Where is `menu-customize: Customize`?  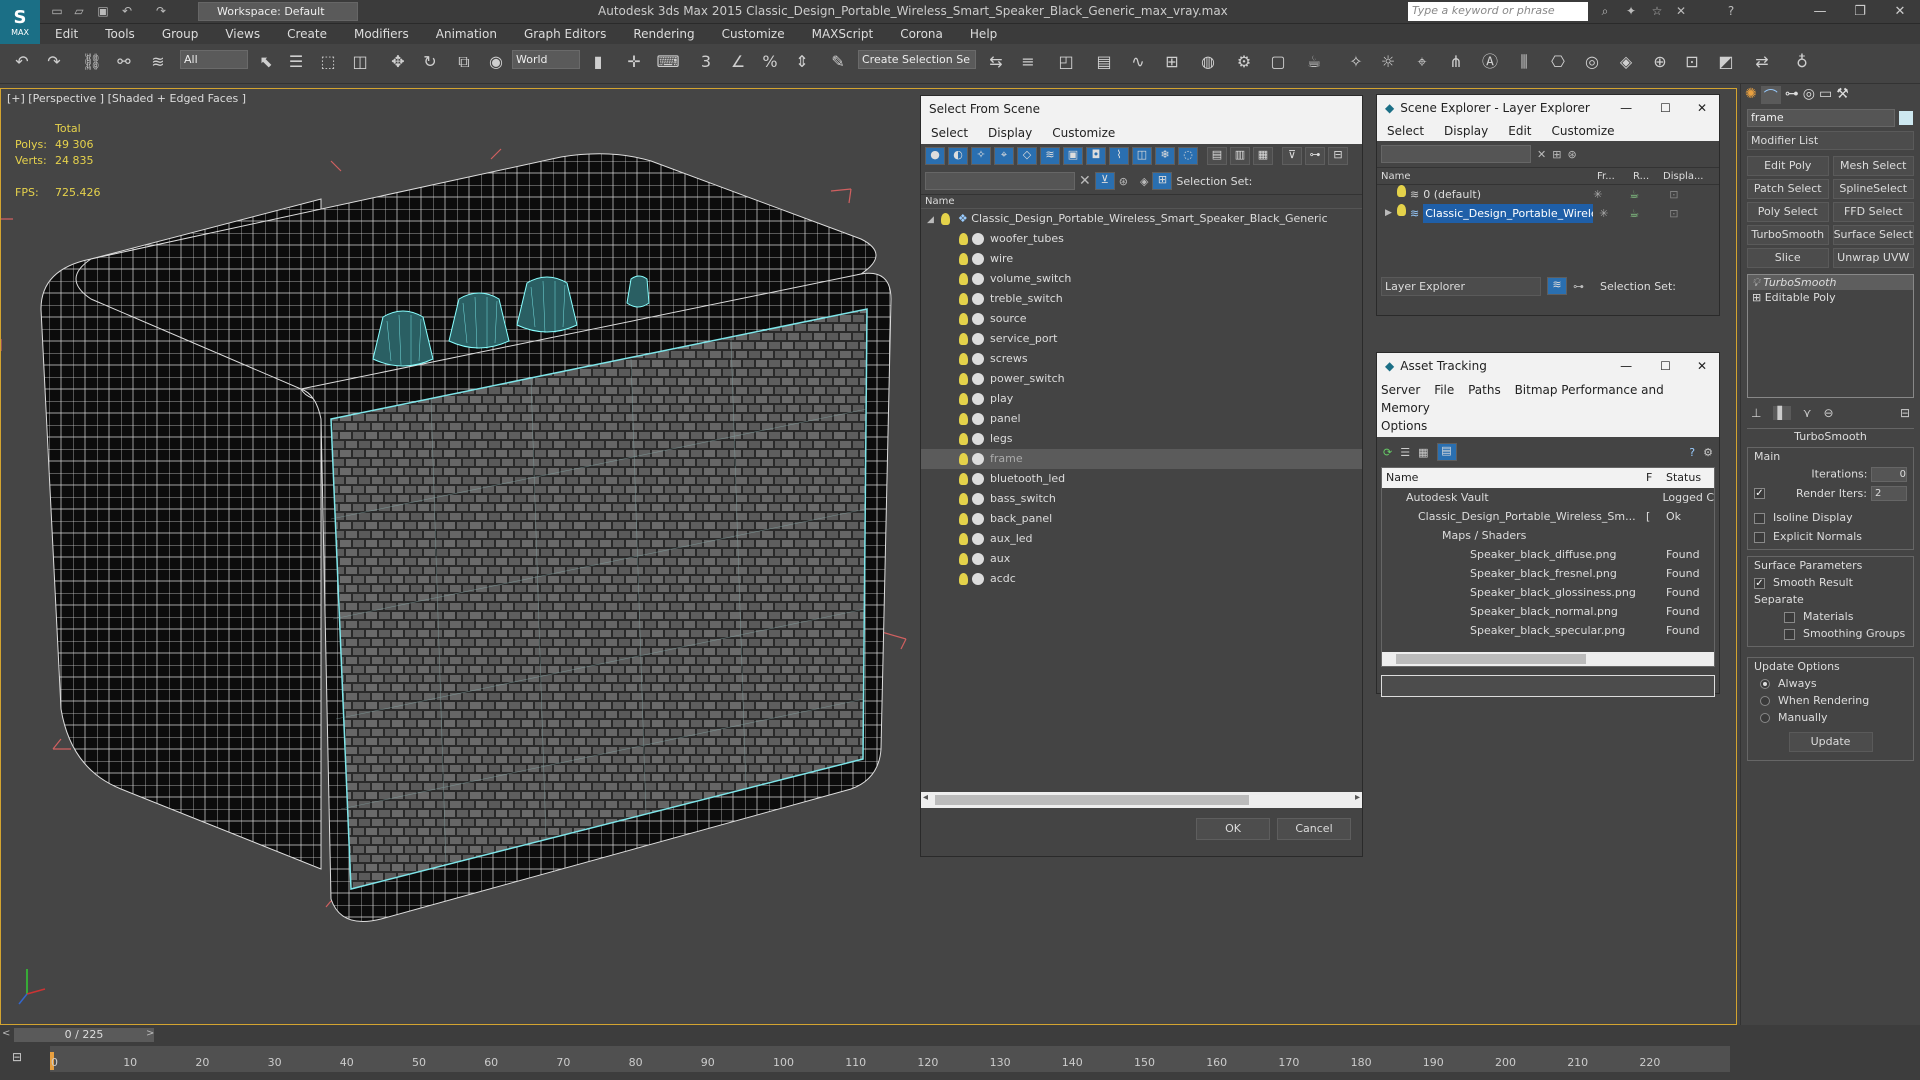 menu-customize: Customize is located at coordinates (752, 34).